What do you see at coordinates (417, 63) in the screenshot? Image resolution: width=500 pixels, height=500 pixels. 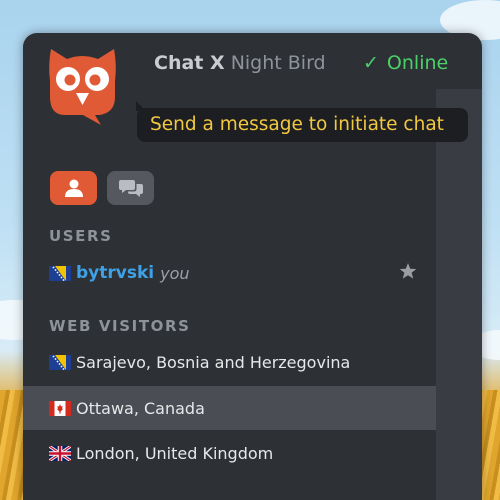 I see `status-label: Online` at bounding box center [417, 63].